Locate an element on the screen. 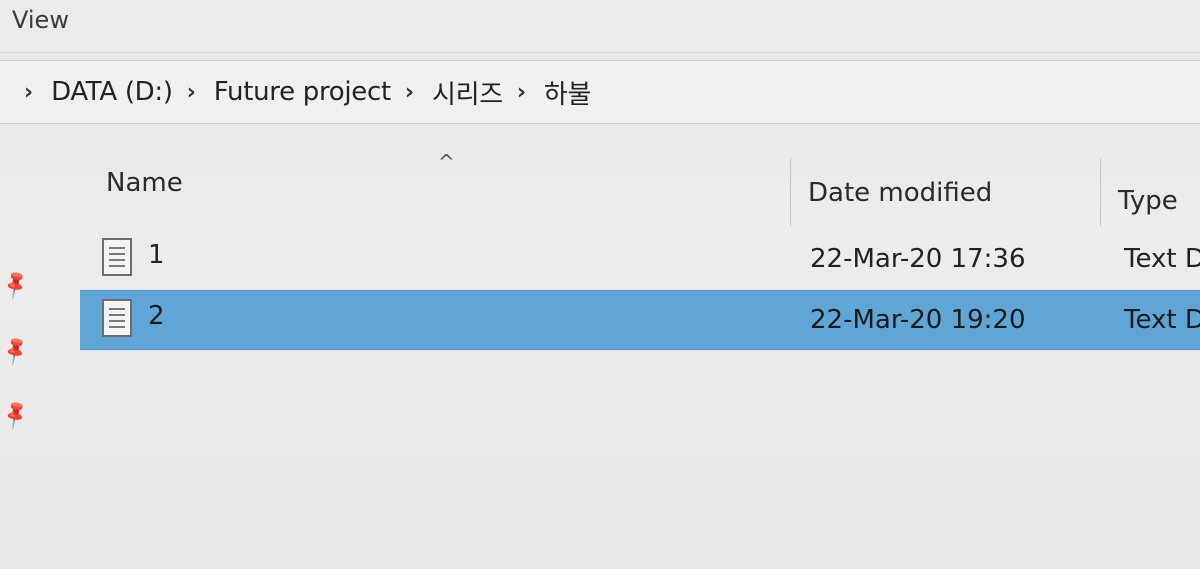 This screenshot has height=569, width=1200. file-date-modified: 22-Mar-20 17:36 is located at coordinates (918, 259).